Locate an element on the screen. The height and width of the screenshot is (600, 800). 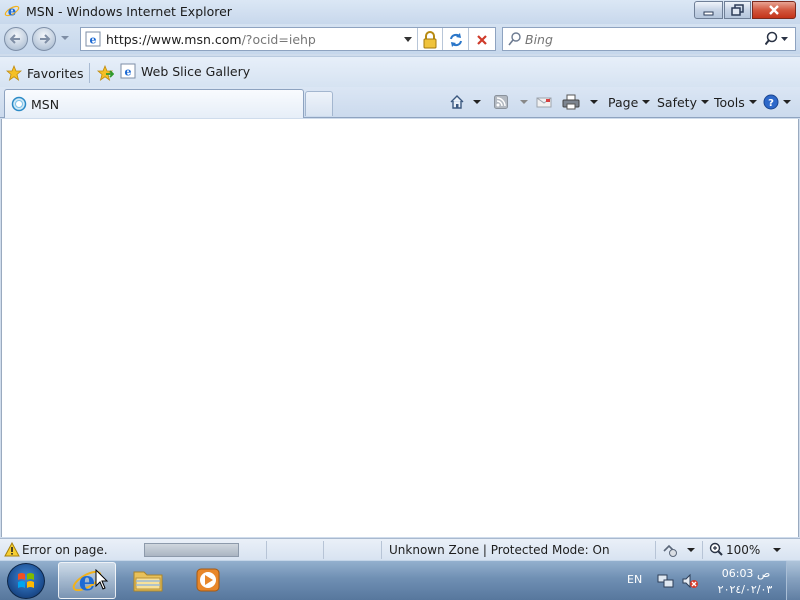
favorites-bar: Favorites e Web Slice Gallery is located at coordinates (400, 71).